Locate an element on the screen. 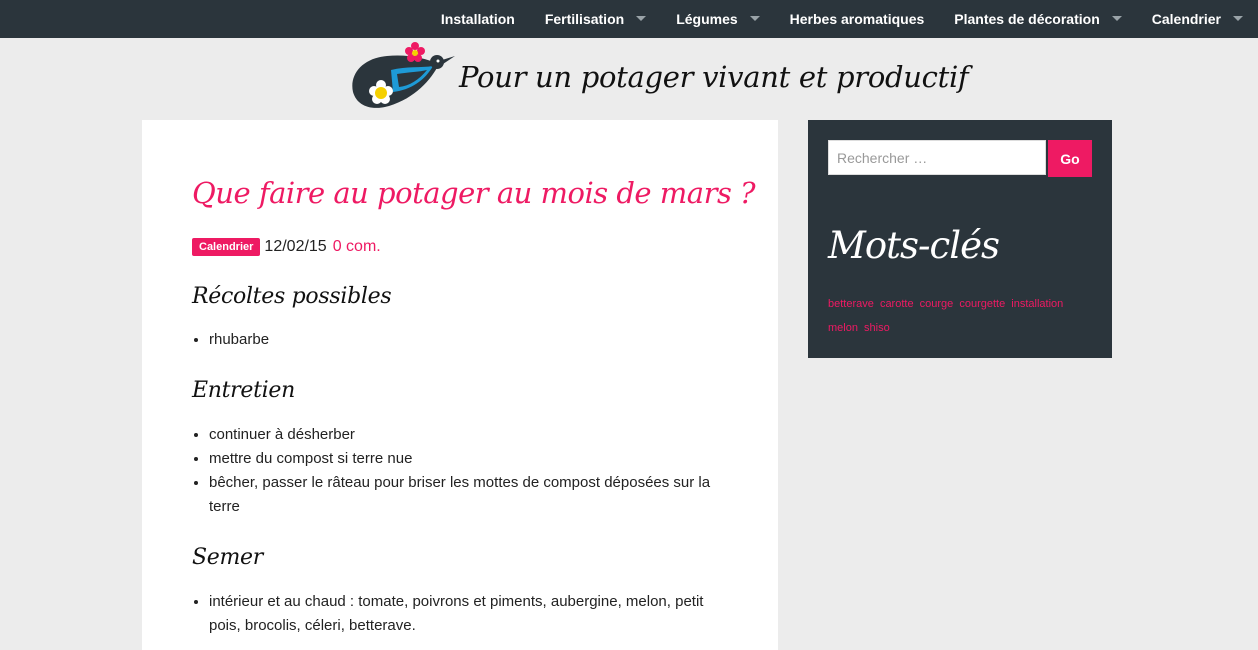 The width and height of the screenshot is (1258, 650). nav-item-label: Installation is located at coordinates (477, 19).